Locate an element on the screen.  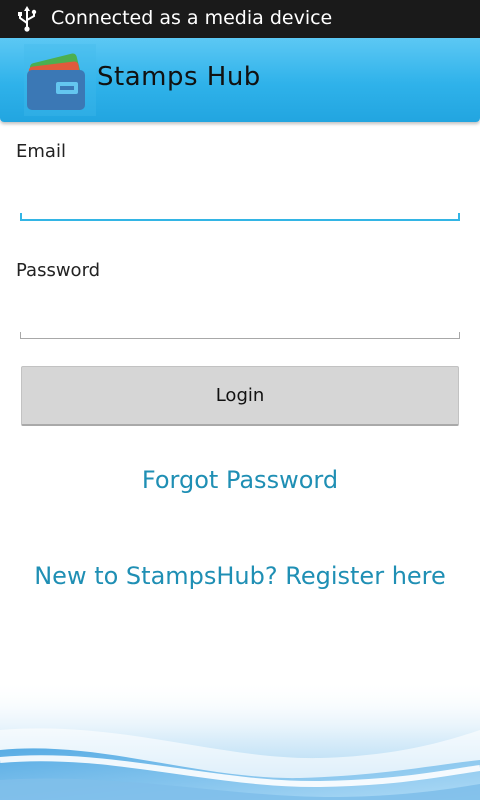
status-bar: Connected as a media device is located at coordinates (240, 19).